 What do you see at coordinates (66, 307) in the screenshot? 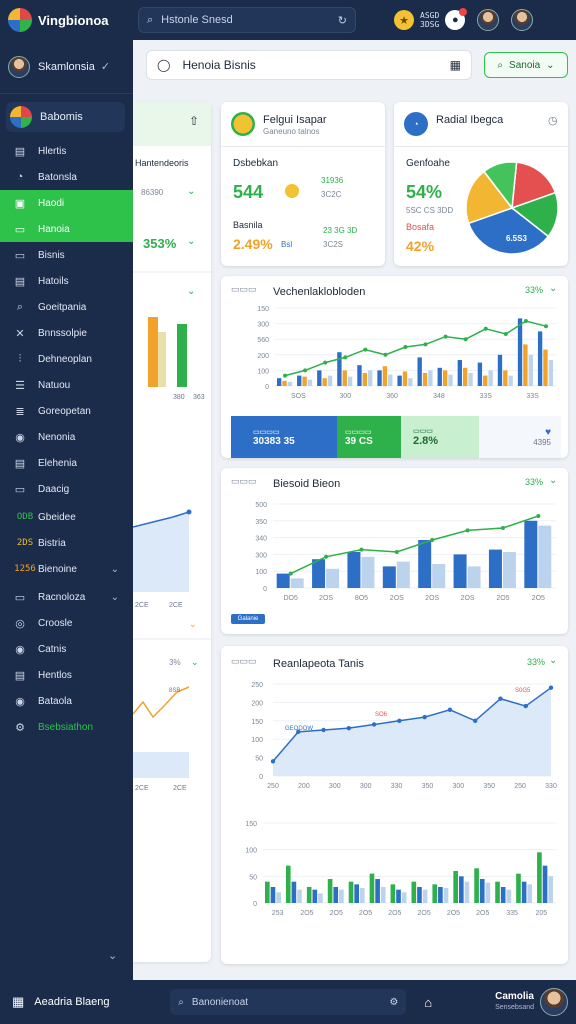
I see `sidebar-item-6: ⌕ Goeitpania` at bounding box center [66, 307].